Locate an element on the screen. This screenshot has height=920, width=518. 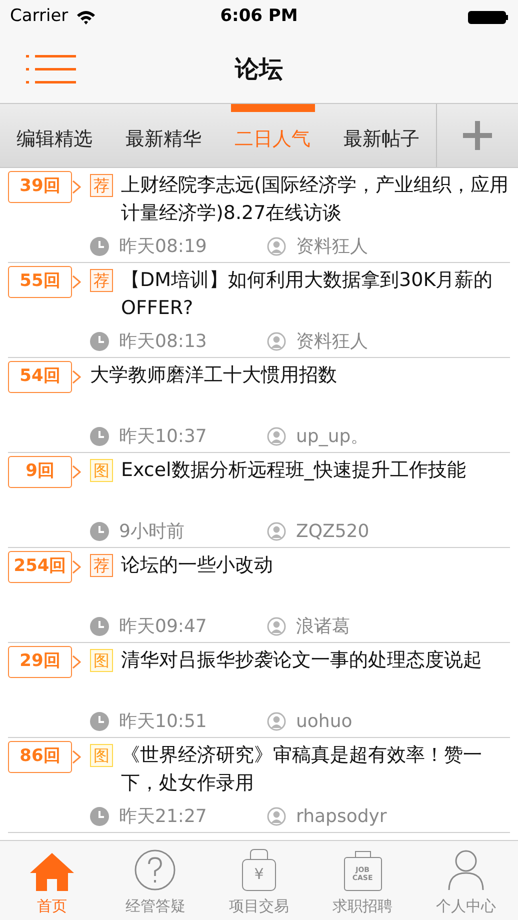
post-time: 昨天09:47 is located at coordinates (163, 626).